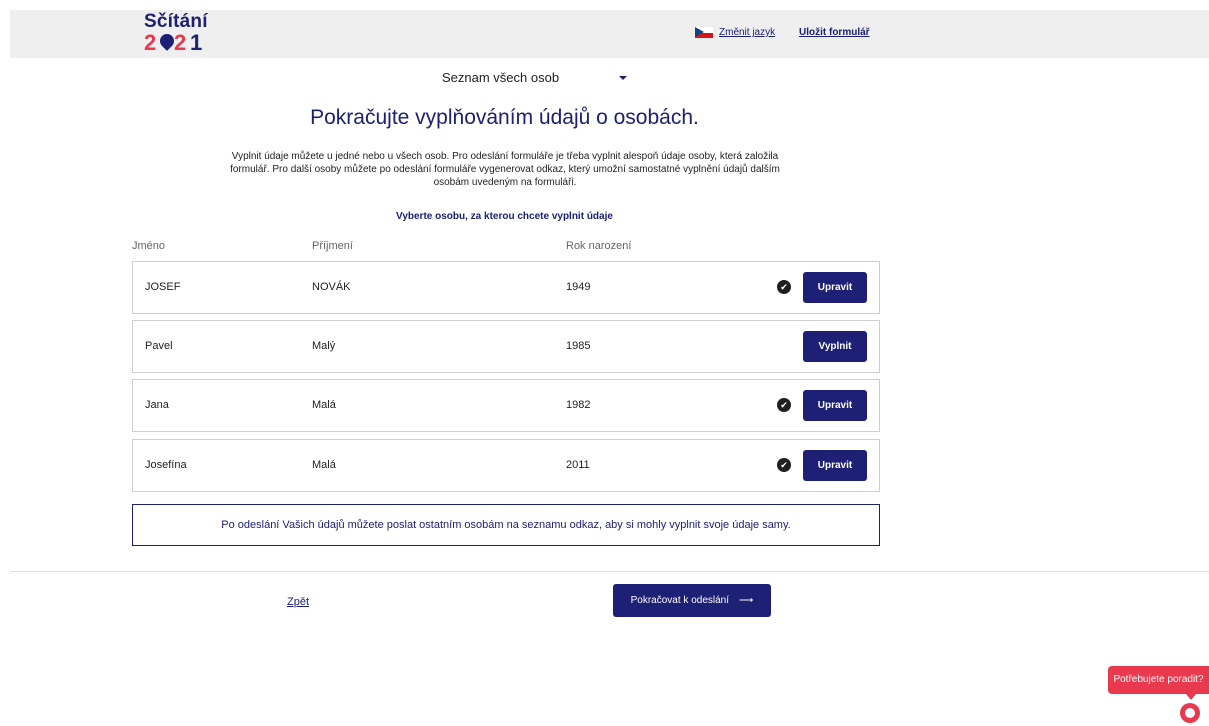 The height and width of the screenshot is (726, 1209). I want to click on save-form-link: Uložit formulář, so click(834, 32).